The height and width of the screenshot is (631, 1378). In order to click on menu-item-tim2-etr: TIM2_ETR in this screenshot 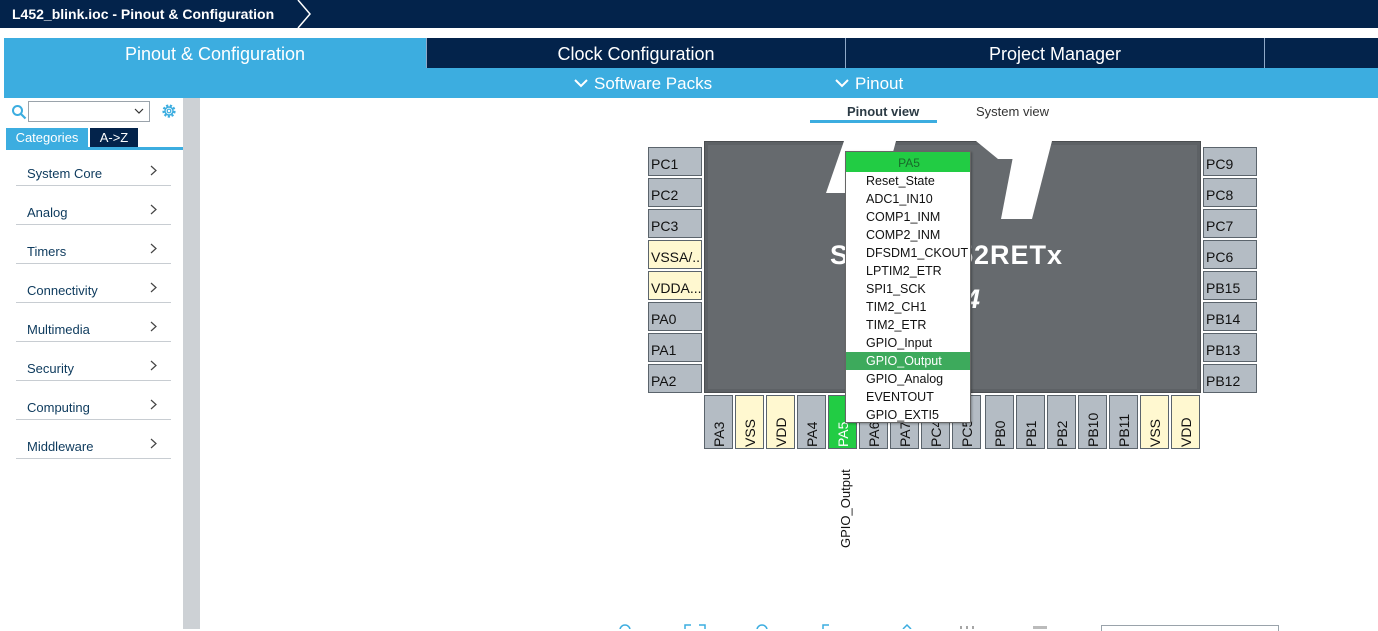, I will do `click(908, 325)`.